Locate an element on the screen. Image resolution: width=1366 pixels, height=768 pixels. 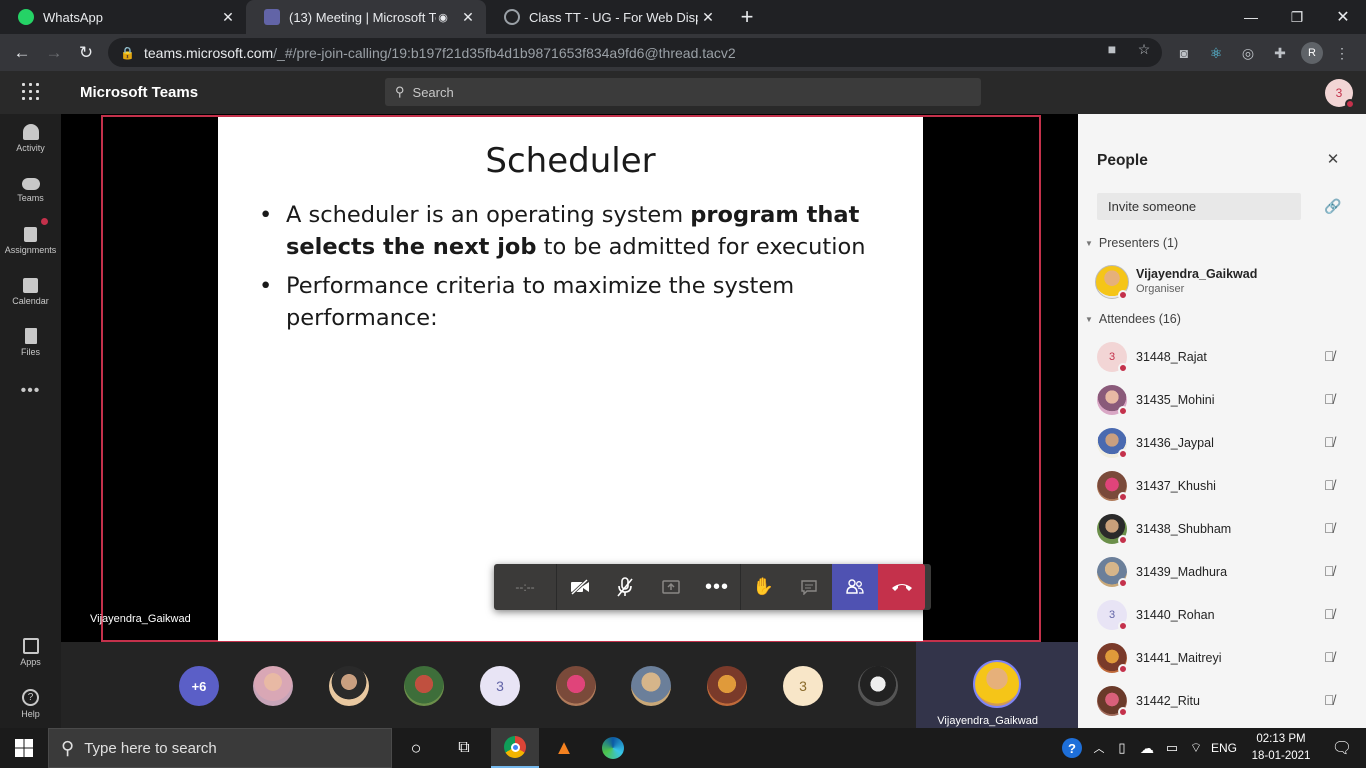
show-hidden-icons: ︿ is located at coordinates (1099, 748).